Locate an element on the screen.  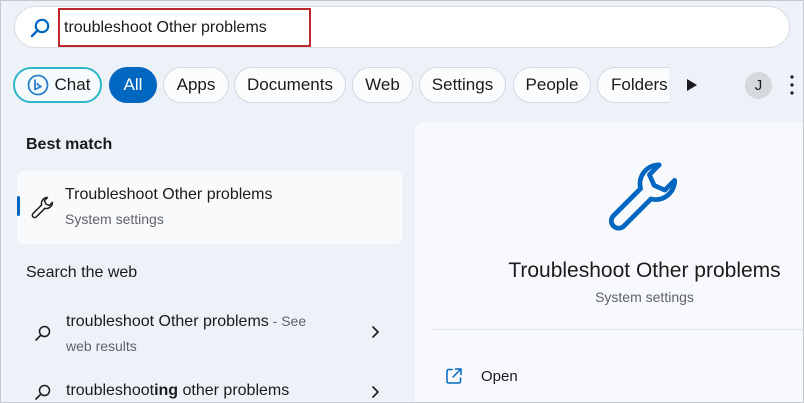
web-result-2-prefix: troubleshoot is located at coordinates (110, 390).